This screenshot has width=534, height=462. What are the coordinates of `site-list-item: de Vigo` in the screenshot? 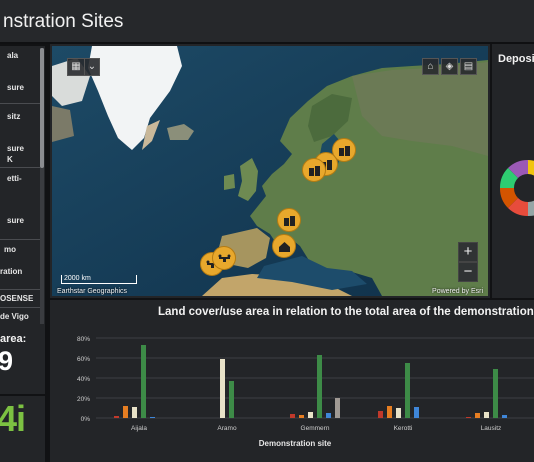 It's located at (20, 317).